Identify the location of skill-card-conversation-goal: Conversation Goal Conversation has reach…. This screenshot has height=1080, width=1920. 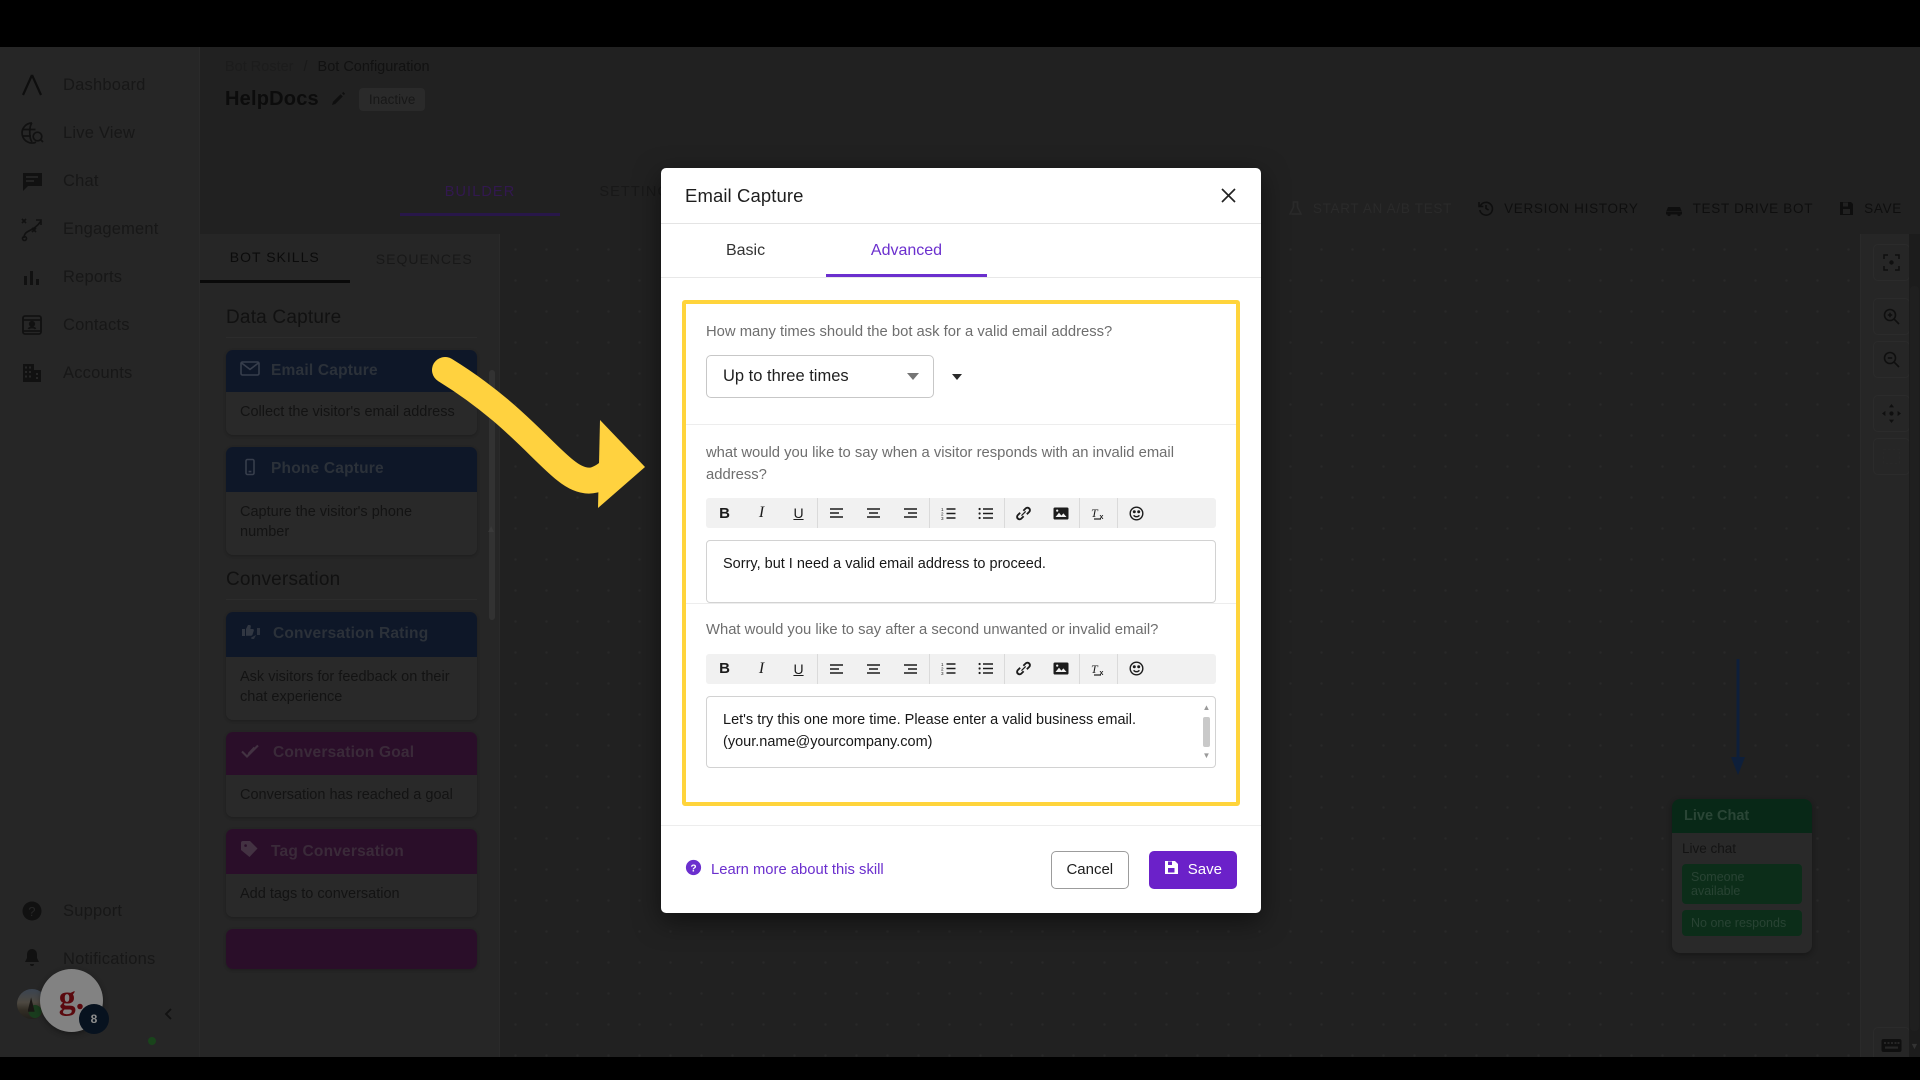
(351, 774).